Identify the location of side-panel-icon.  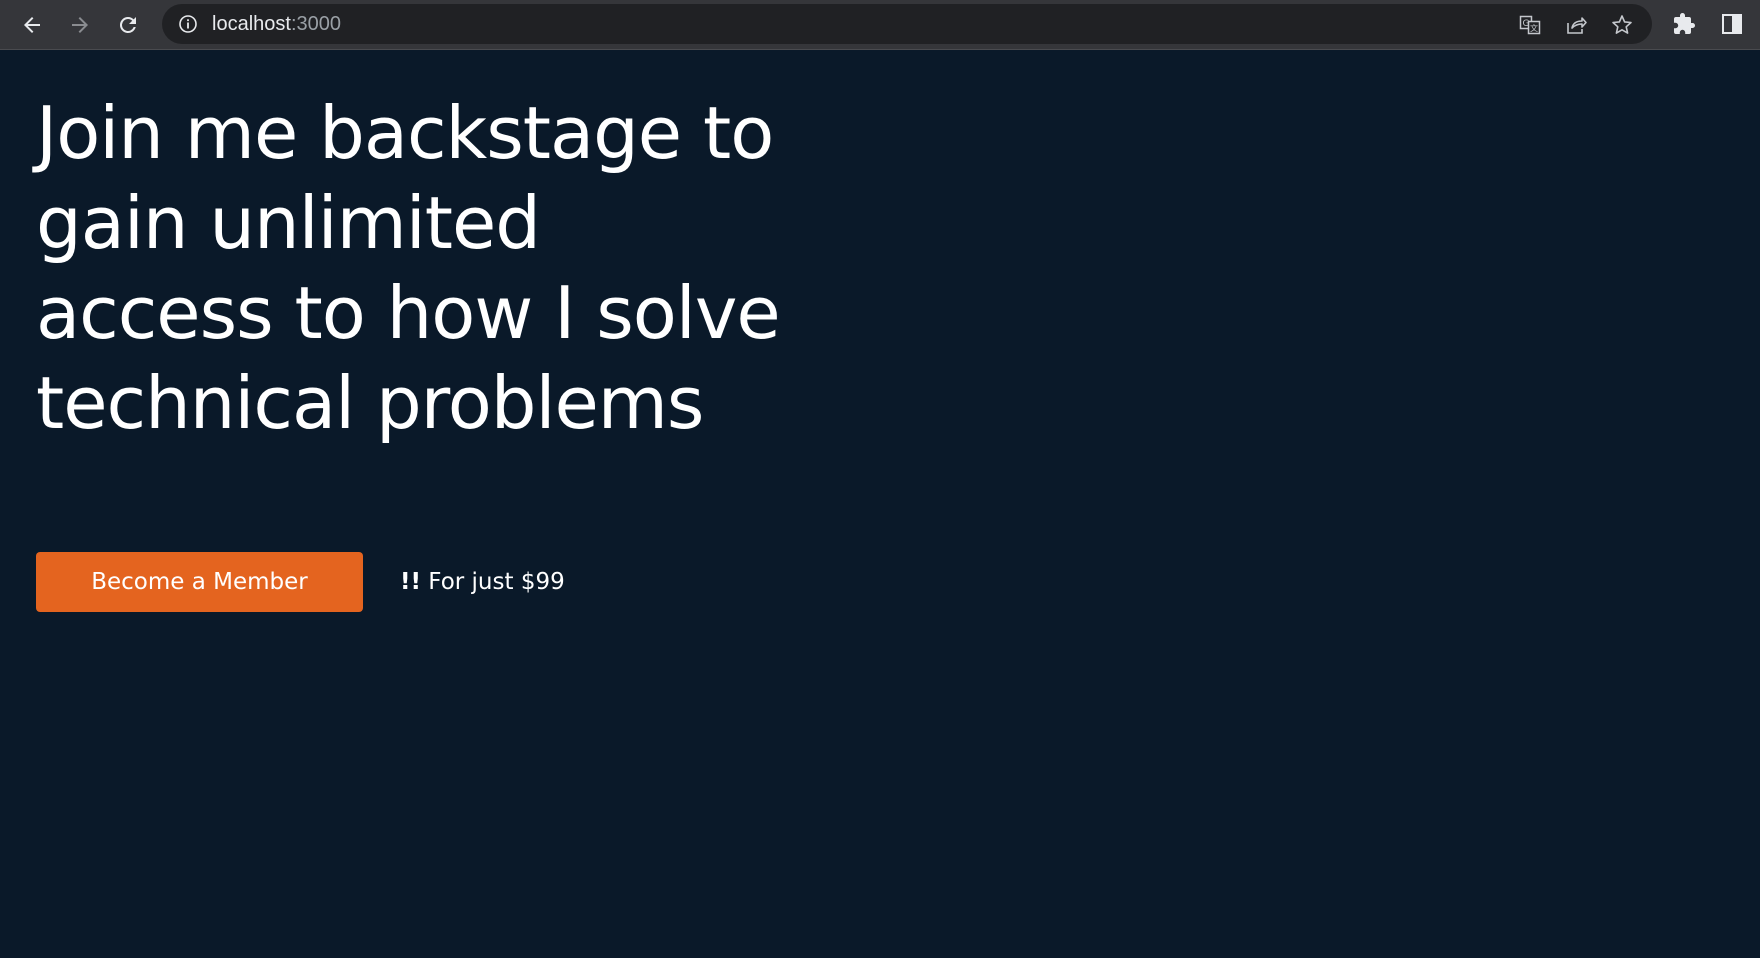
(1732, 24).